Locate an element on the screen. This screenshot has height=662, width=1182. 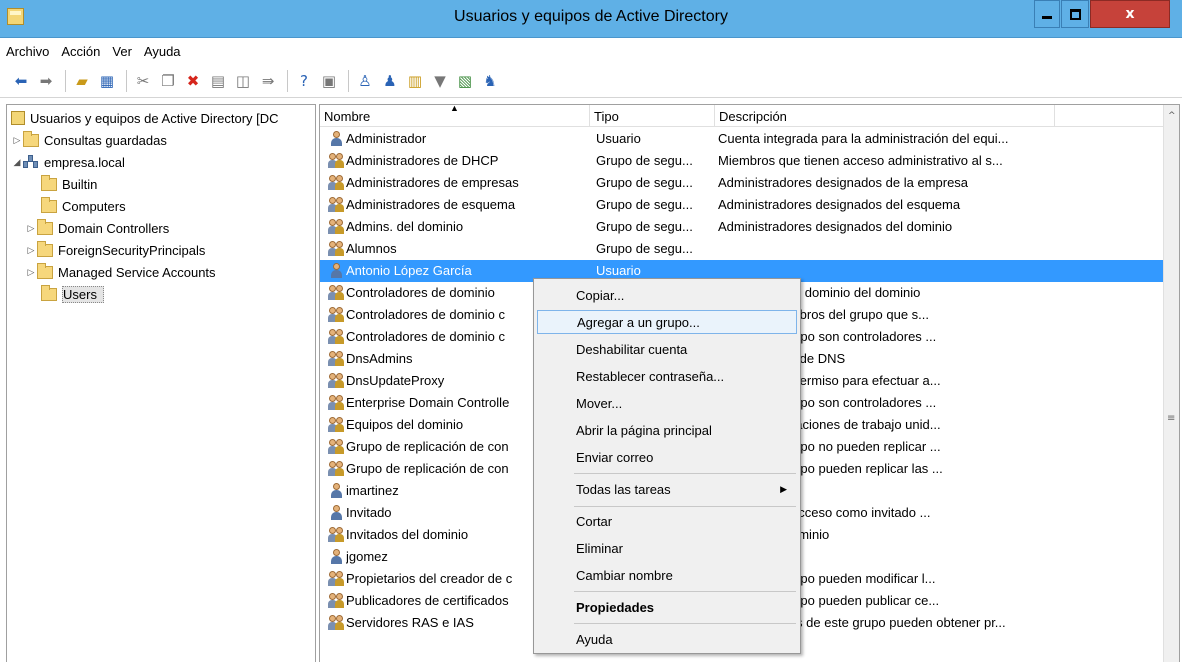
show-tree-icon: ▦ is located at coordinates (107, 81).